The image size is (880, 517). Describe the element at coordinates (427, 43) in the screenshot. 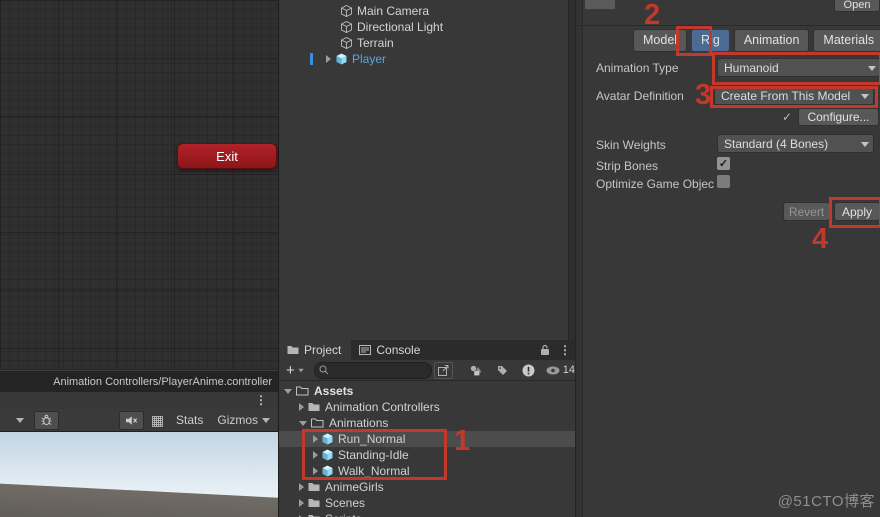

I see `hierarchy-item-terrain: Terrain` at that location.